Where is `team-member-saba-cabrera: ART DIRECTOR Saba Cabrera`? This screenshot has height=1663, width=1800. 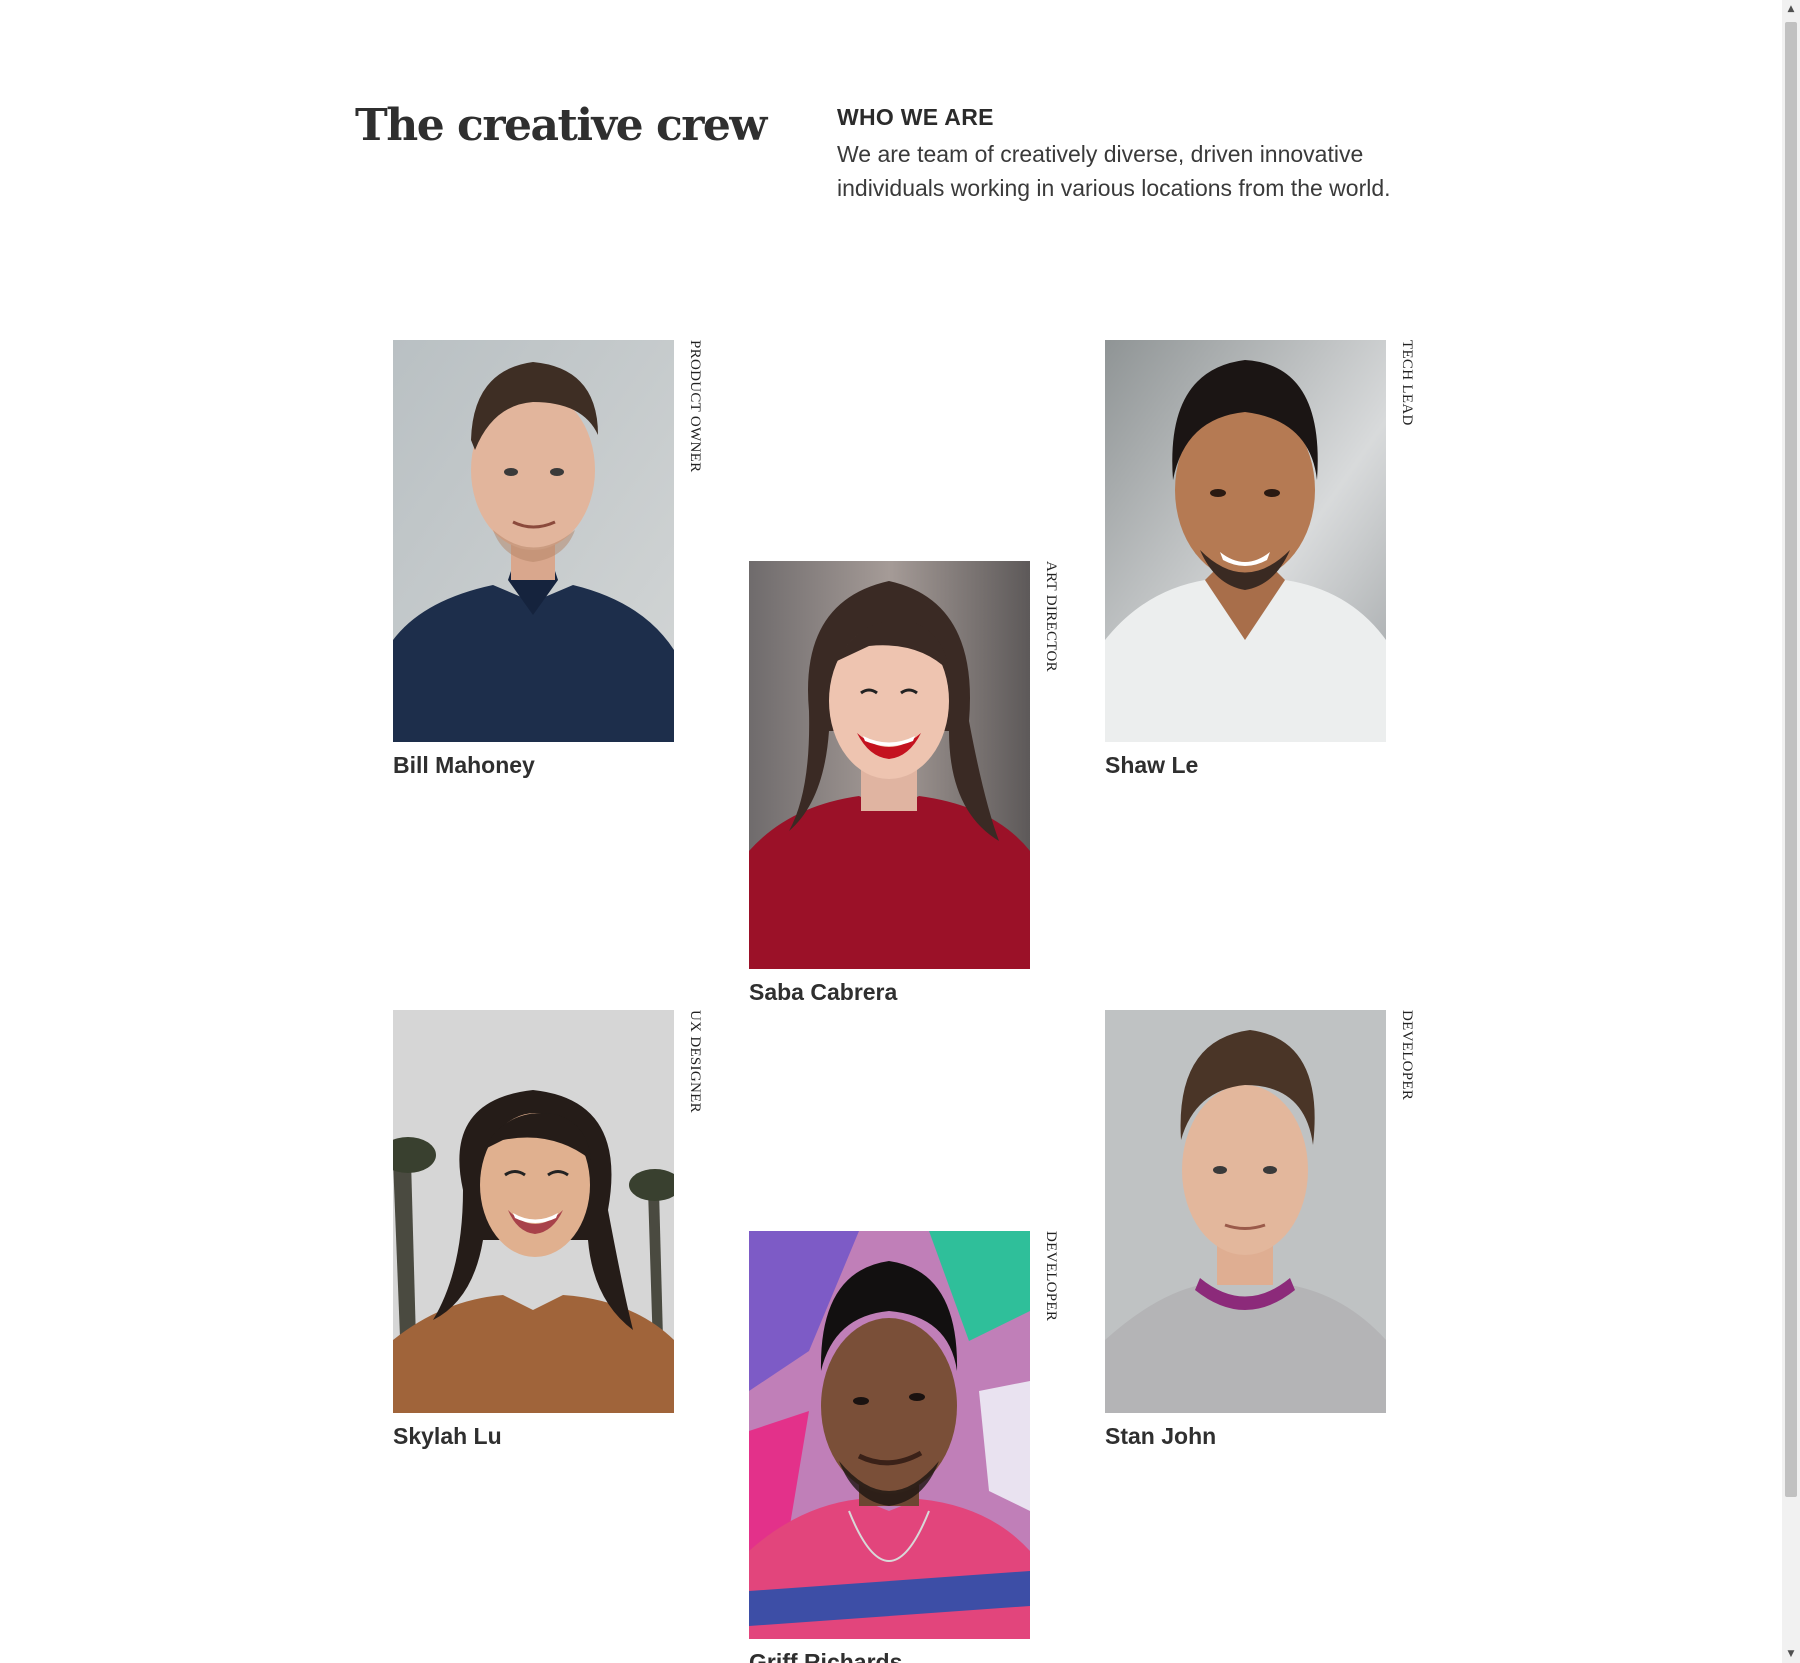 team-member-saba-cabrera: ART DIRECTOR Saba Cabrera is located at coordinates (914, 783).